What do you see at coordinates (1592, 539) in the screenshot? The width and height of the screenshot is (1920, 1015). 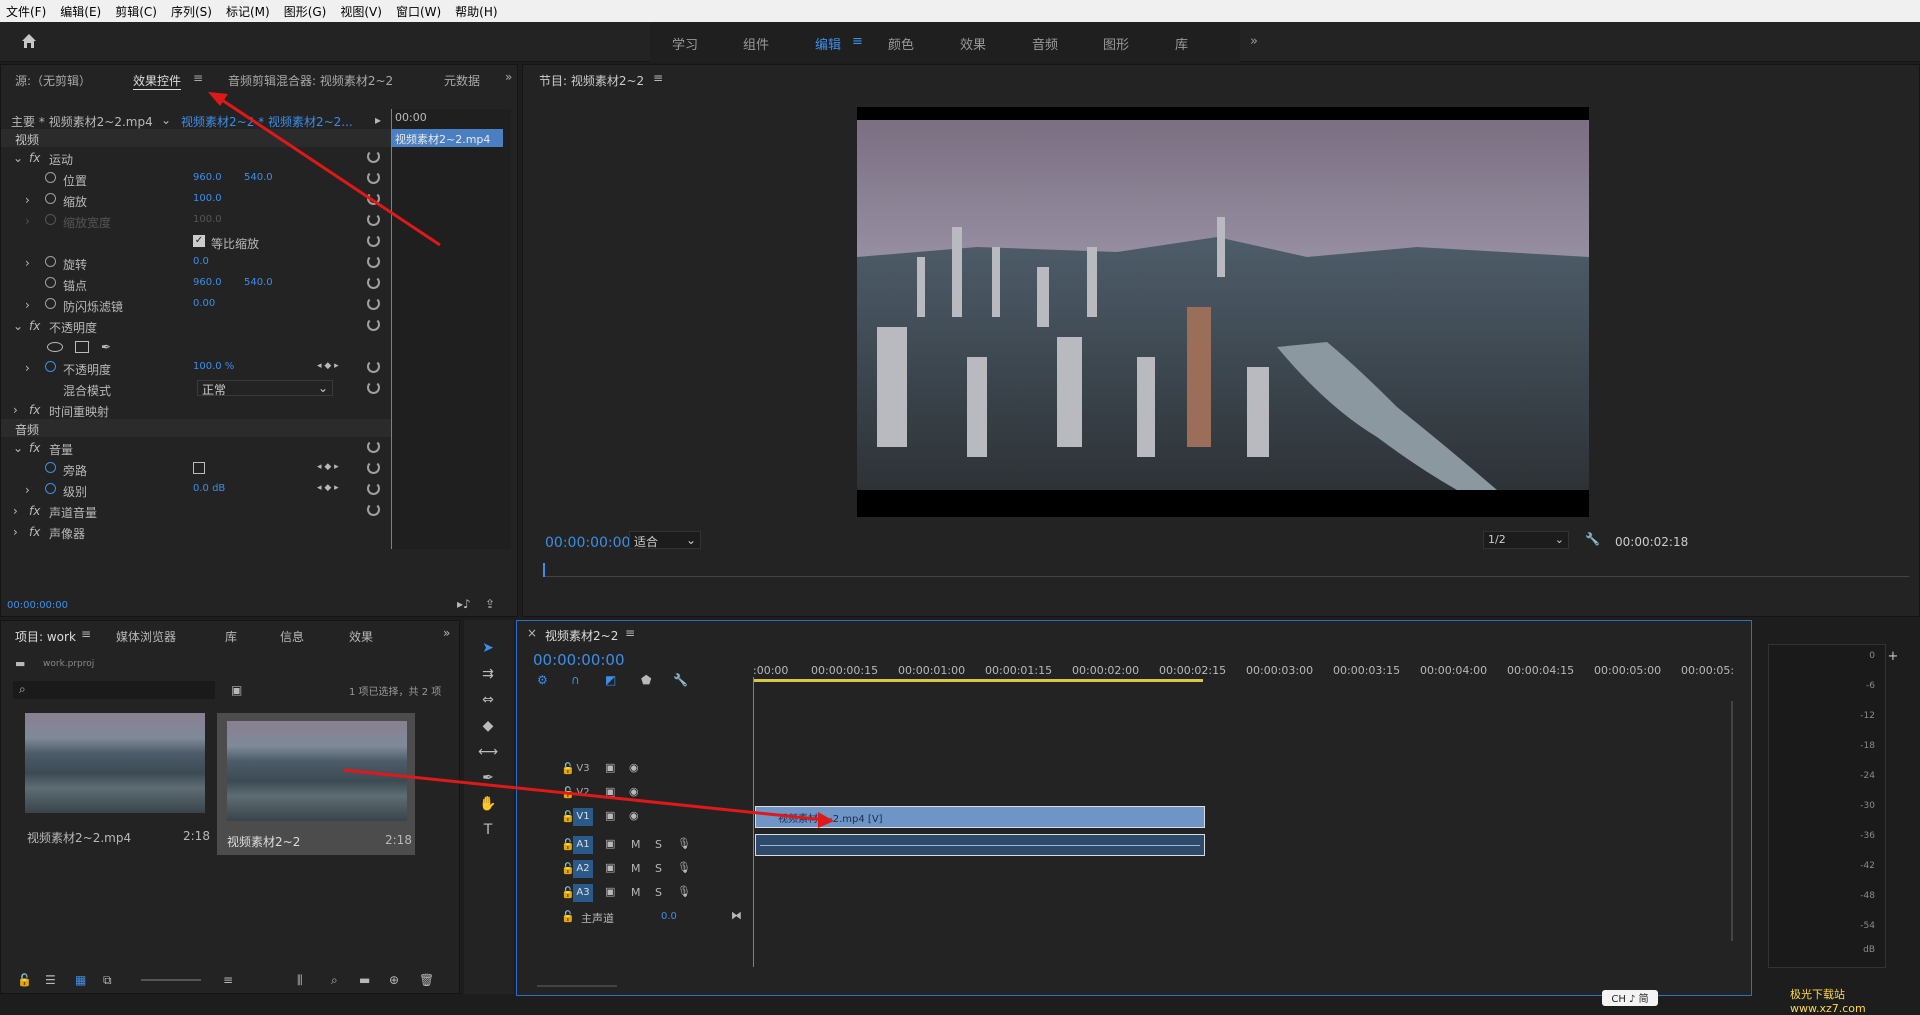 I see `wrench-icon: 🔧` at bounding box center [1592, 539].